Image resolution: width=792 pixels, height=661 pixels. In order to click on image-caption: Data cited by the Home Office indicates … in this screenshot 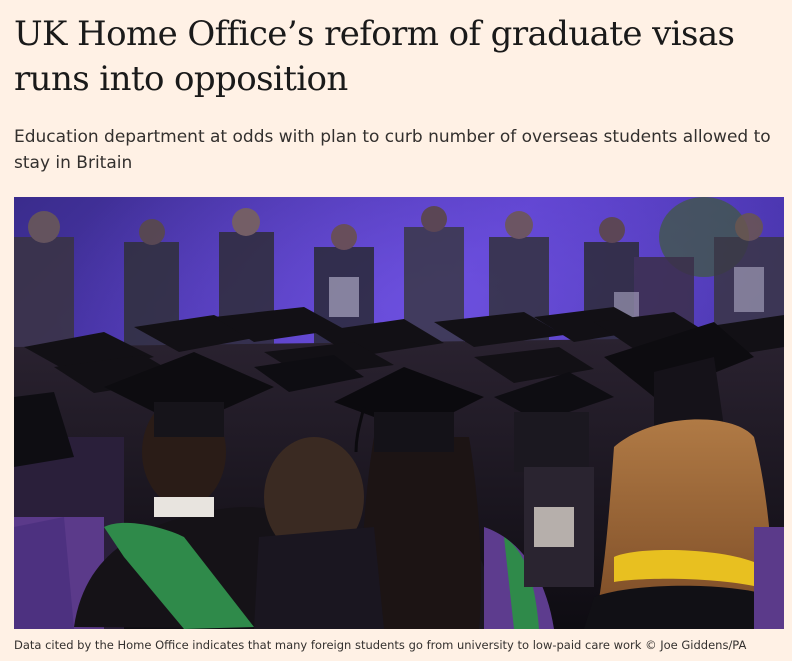, I will do `click(380, 645)`.